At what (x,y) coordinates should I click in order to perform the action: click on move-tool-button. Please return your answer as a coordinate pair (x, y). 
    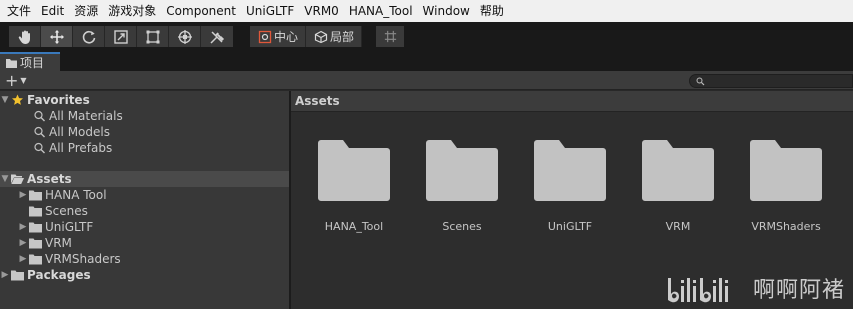
    Looking at the image, I should click on (57, 36).